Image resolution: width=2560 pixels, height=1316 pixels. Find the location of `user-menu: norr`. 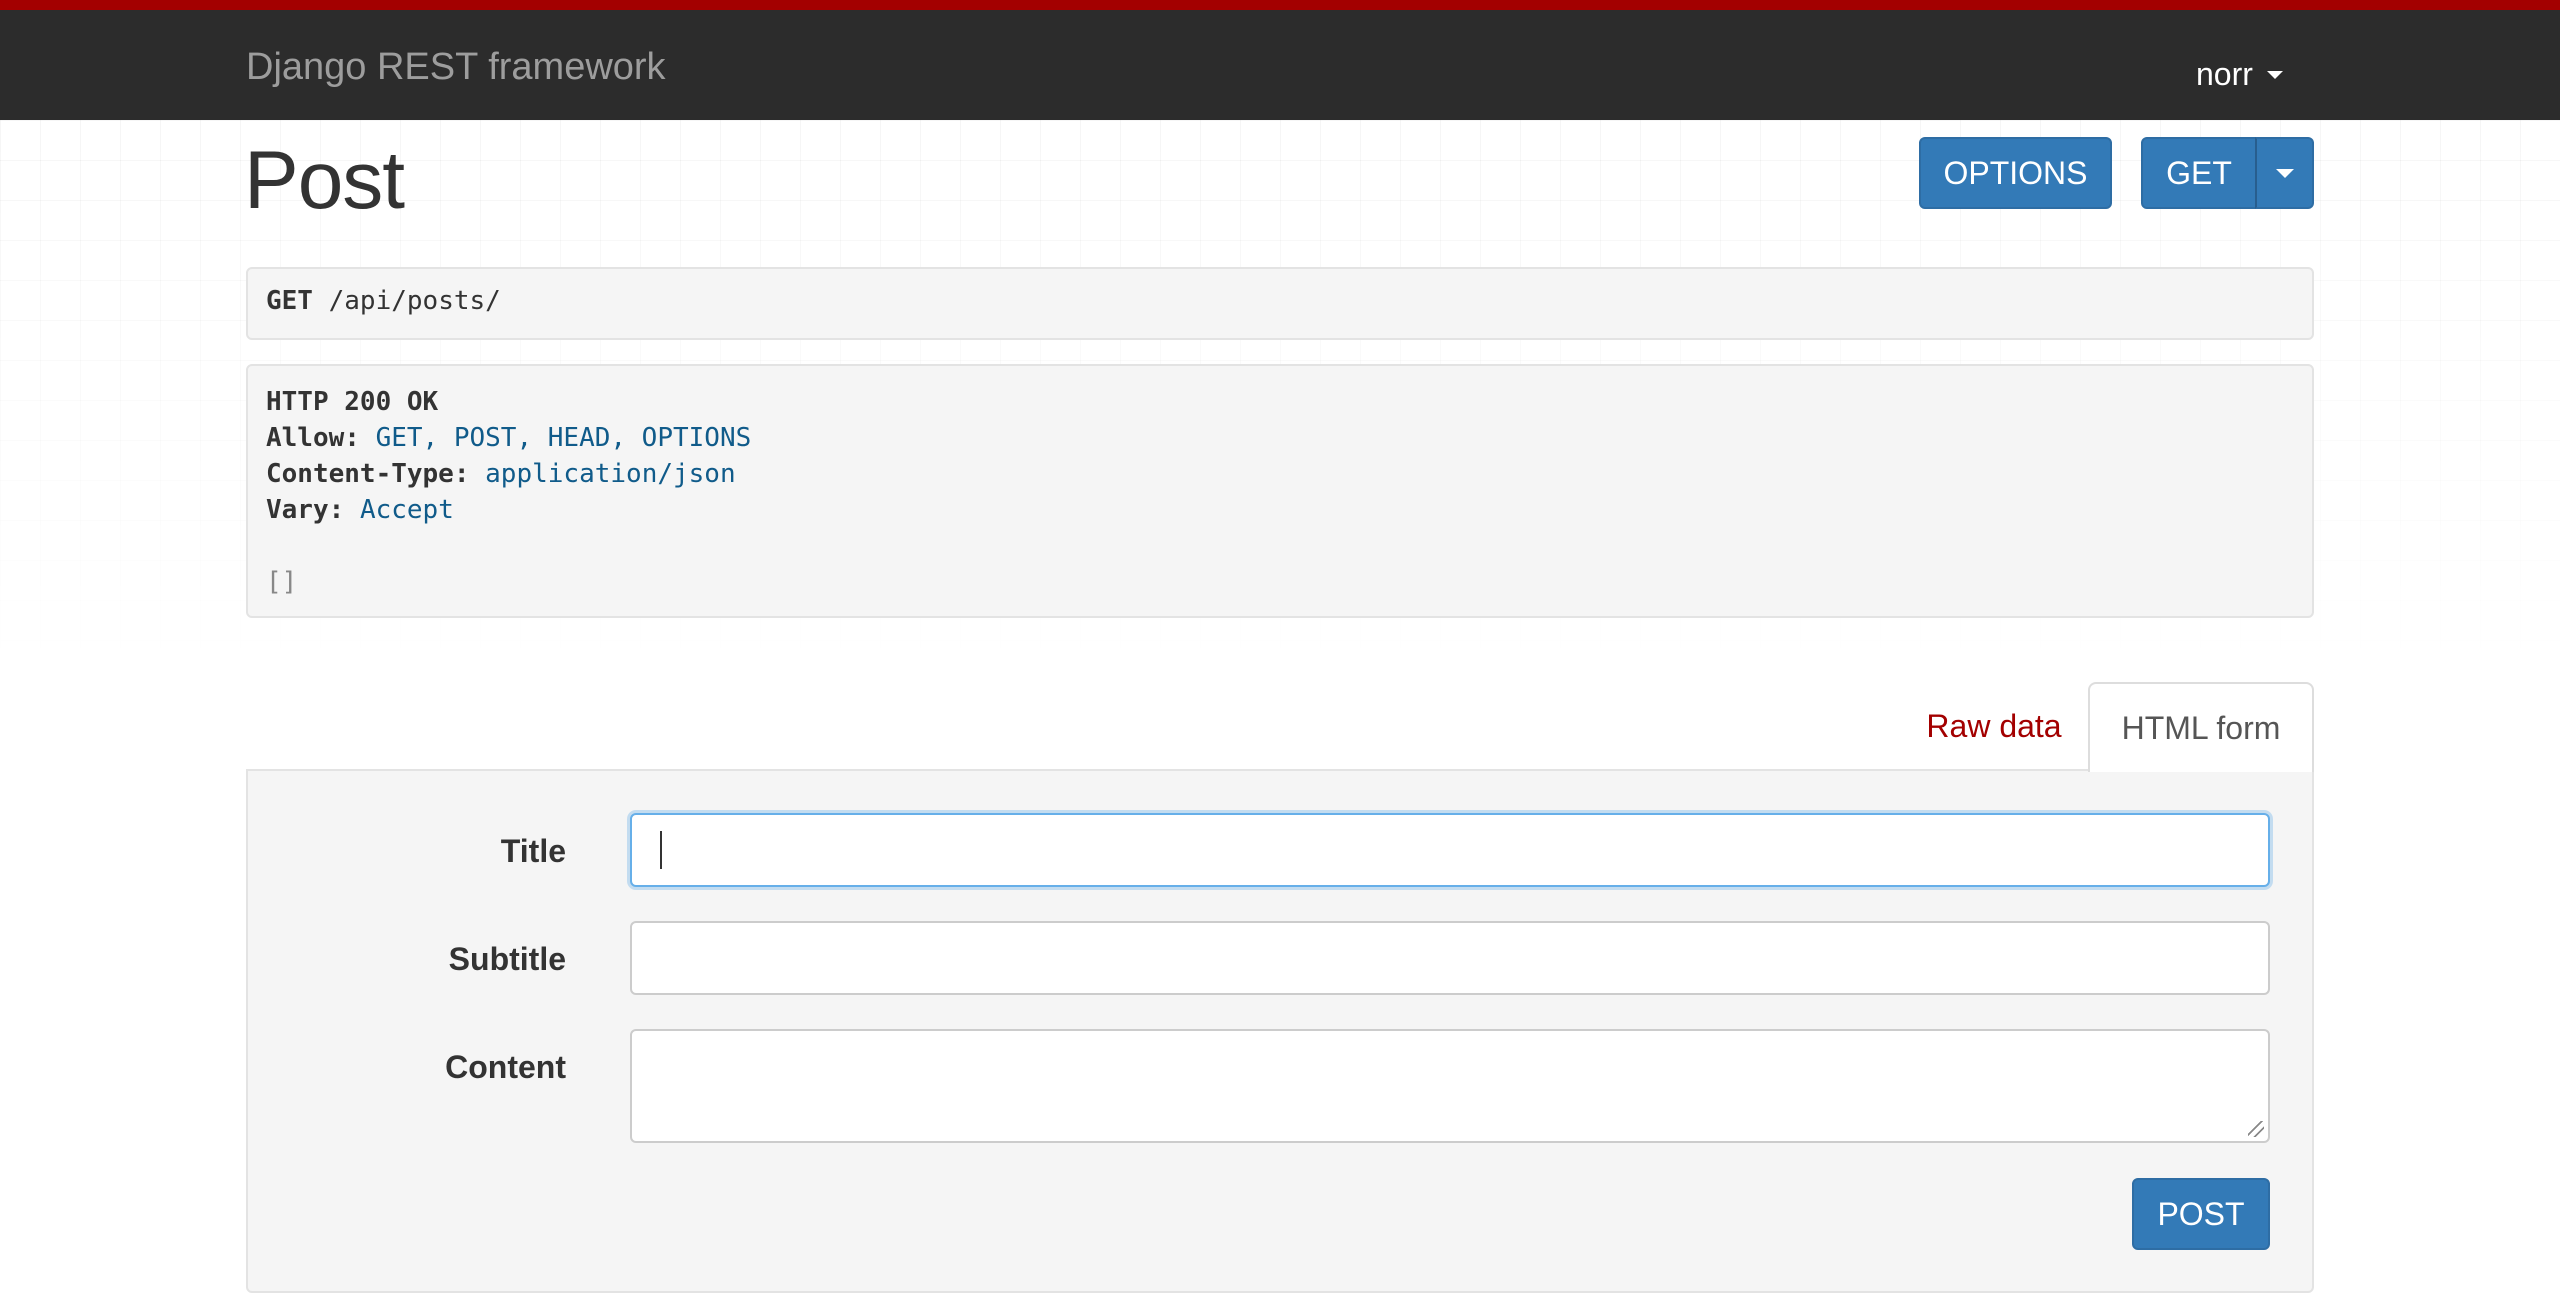

user-menu: norr is located at coordinates (2239, 74).